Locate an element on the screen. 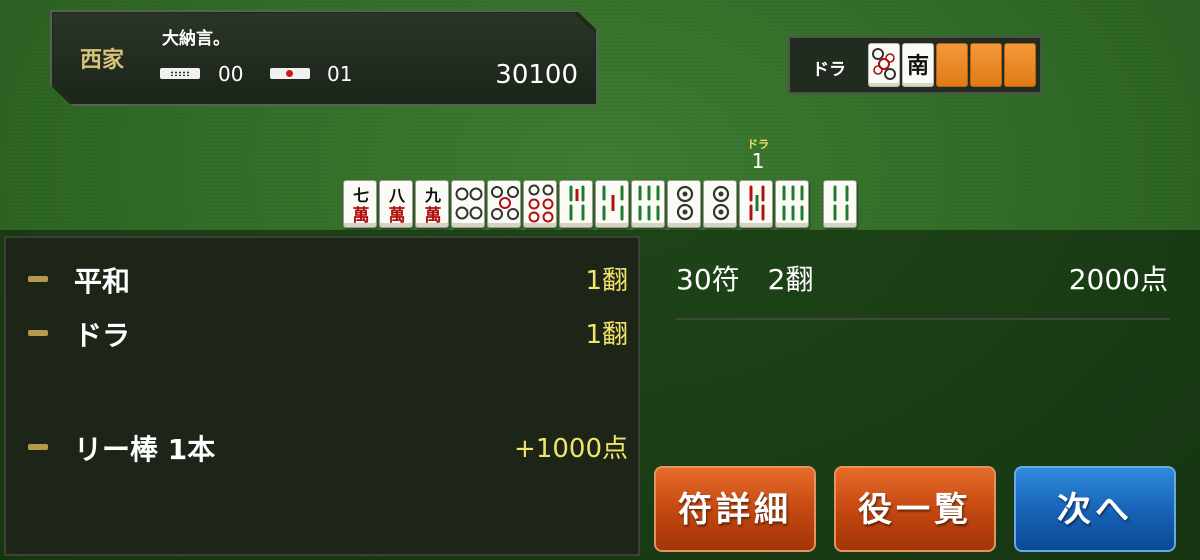 Image resolution: width=1200 pixels, height=560 pixels. honba-stick-icon is located at coordinates (180, 73).